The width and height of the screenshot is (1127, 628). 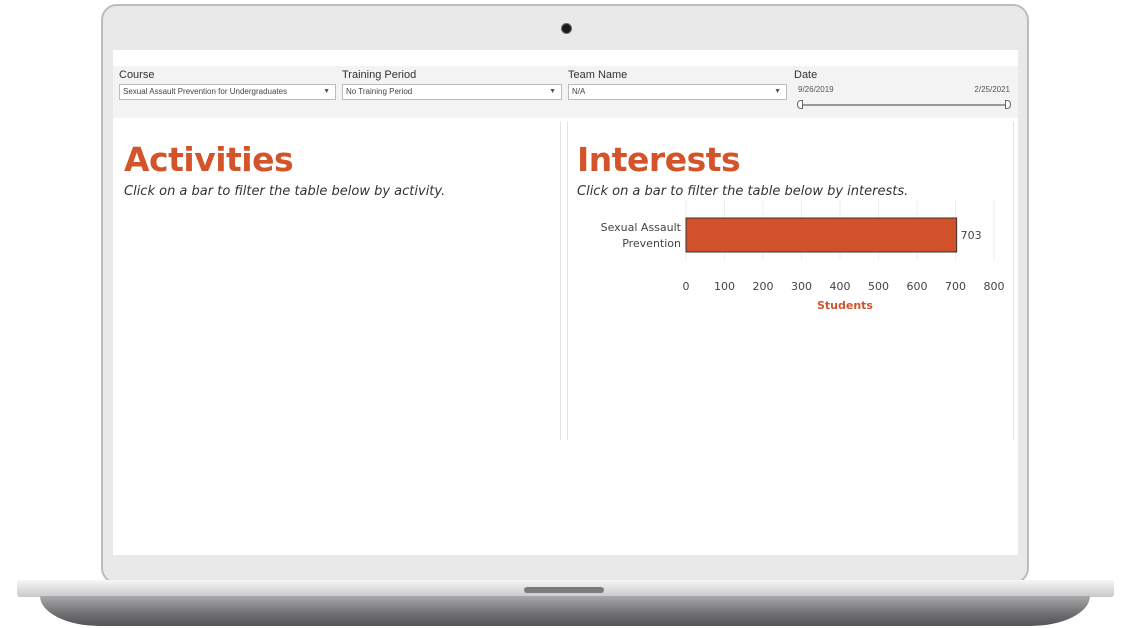 What do you see at coordinates (598, 75) in the screenshot?
I see `team-name-filter-label: Team Name` at bounding box center [598, 75].